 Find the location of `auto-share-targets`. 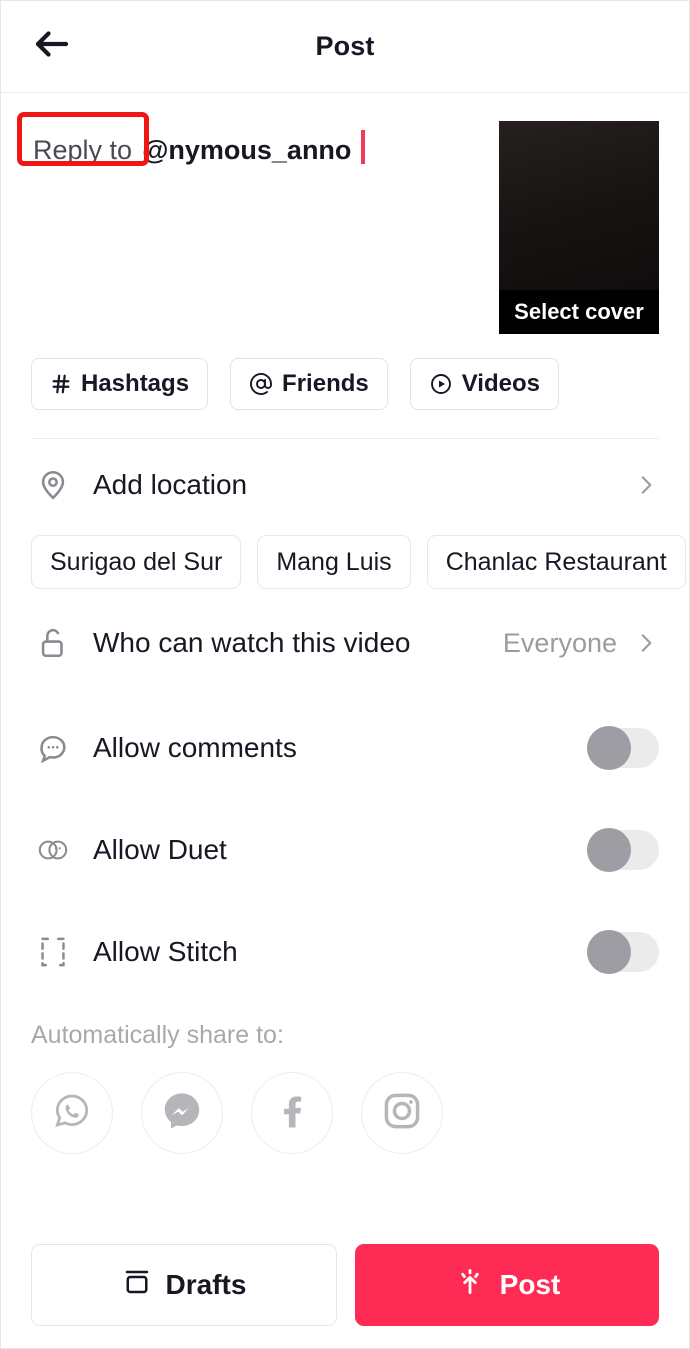

auto-share-targets is located at coordinates (345, 1113).